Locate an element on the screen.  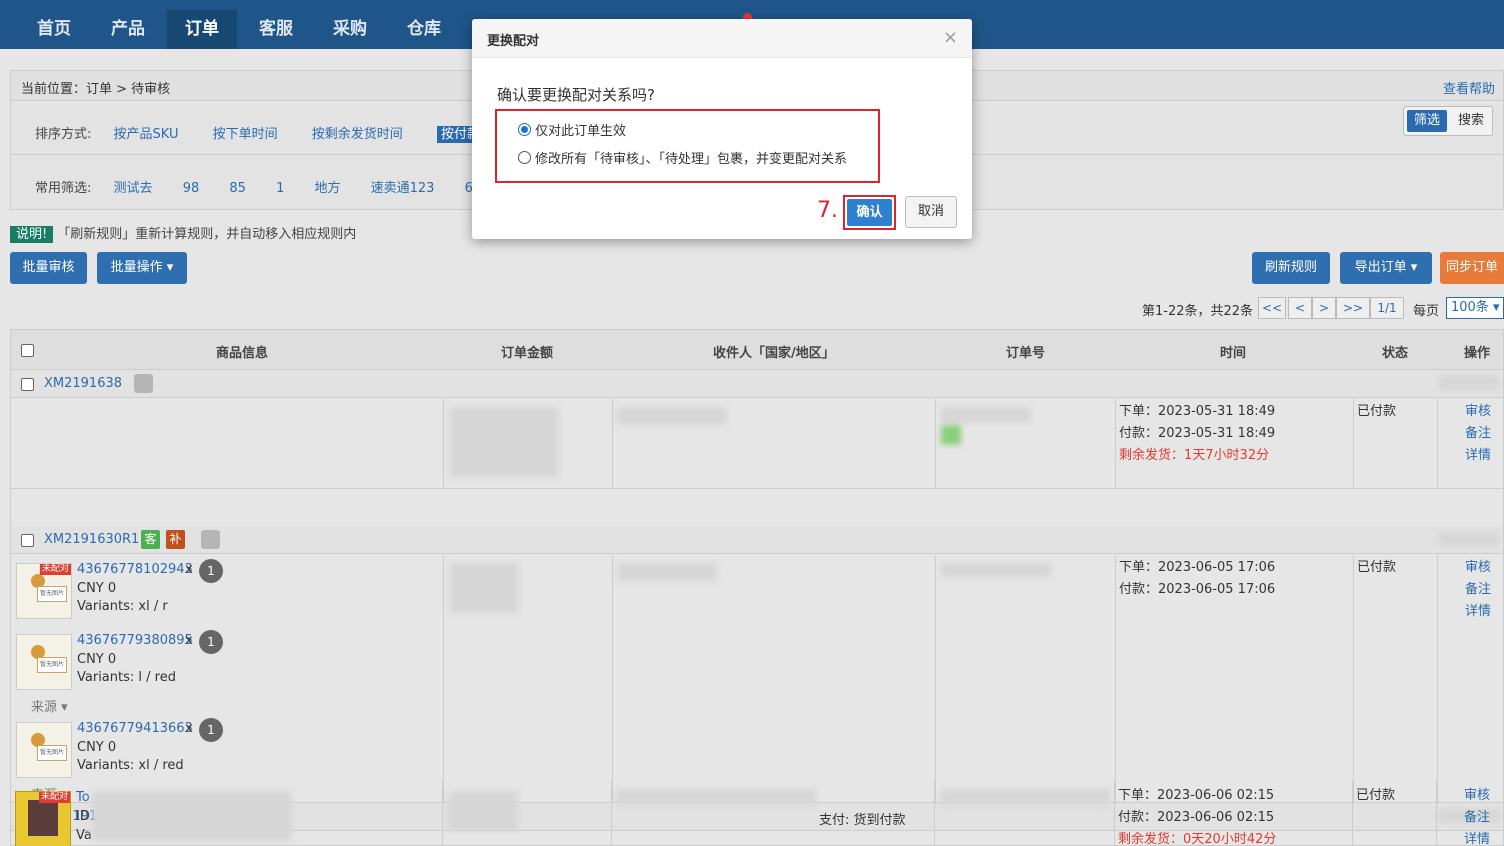
blurred-product-info is located at coordinates (192, 816).